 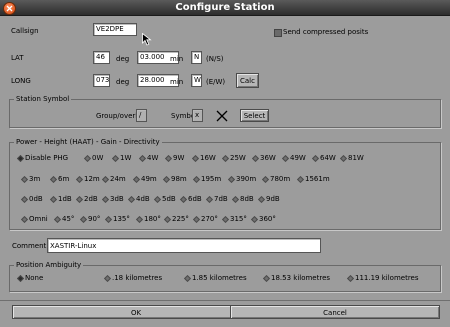 I want to click on phg-option: 6m, so click(x=59, y=179).